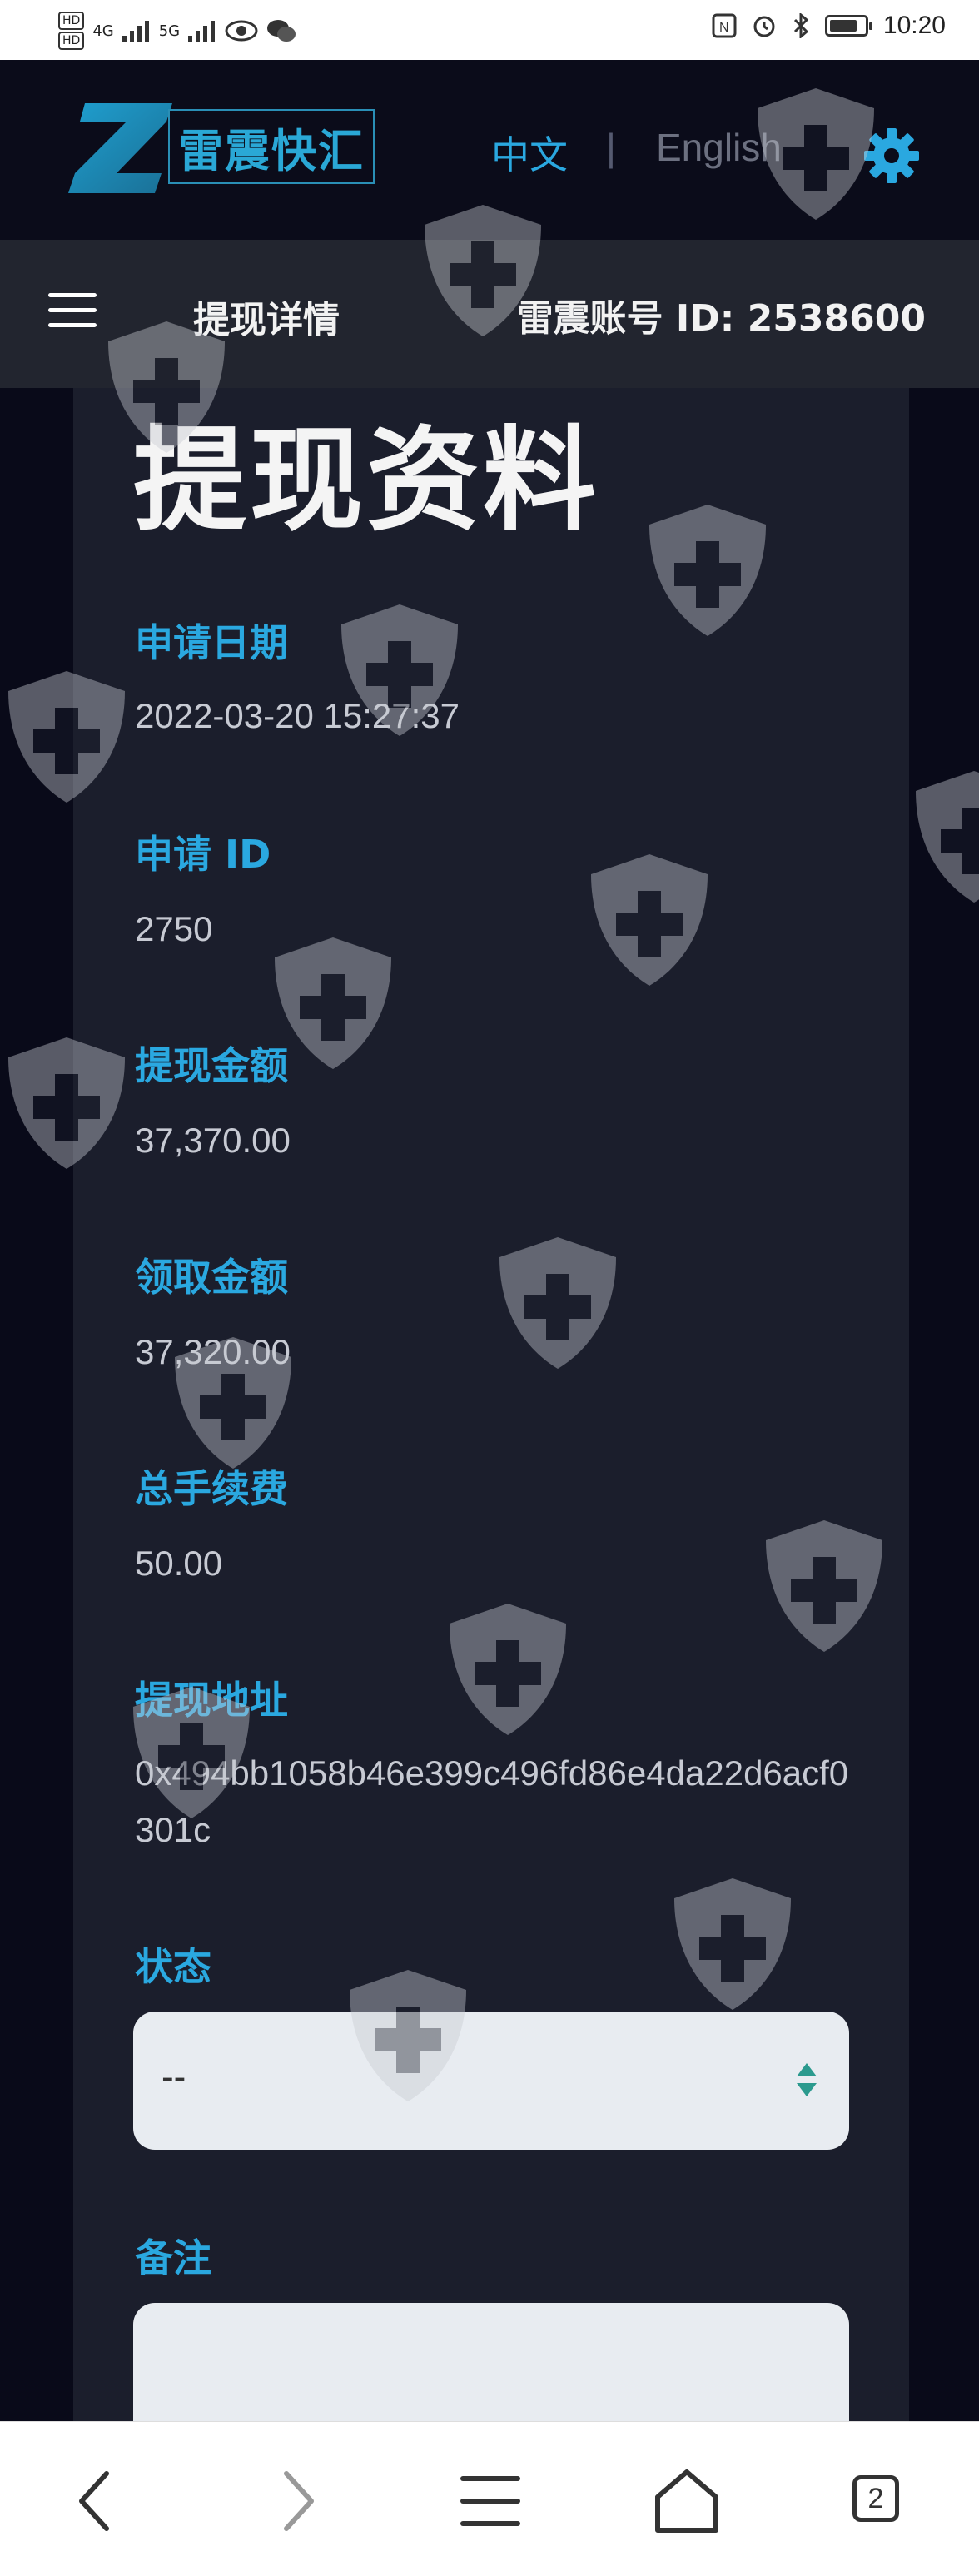  I want to click on forward-icon, so click(295, 2501).